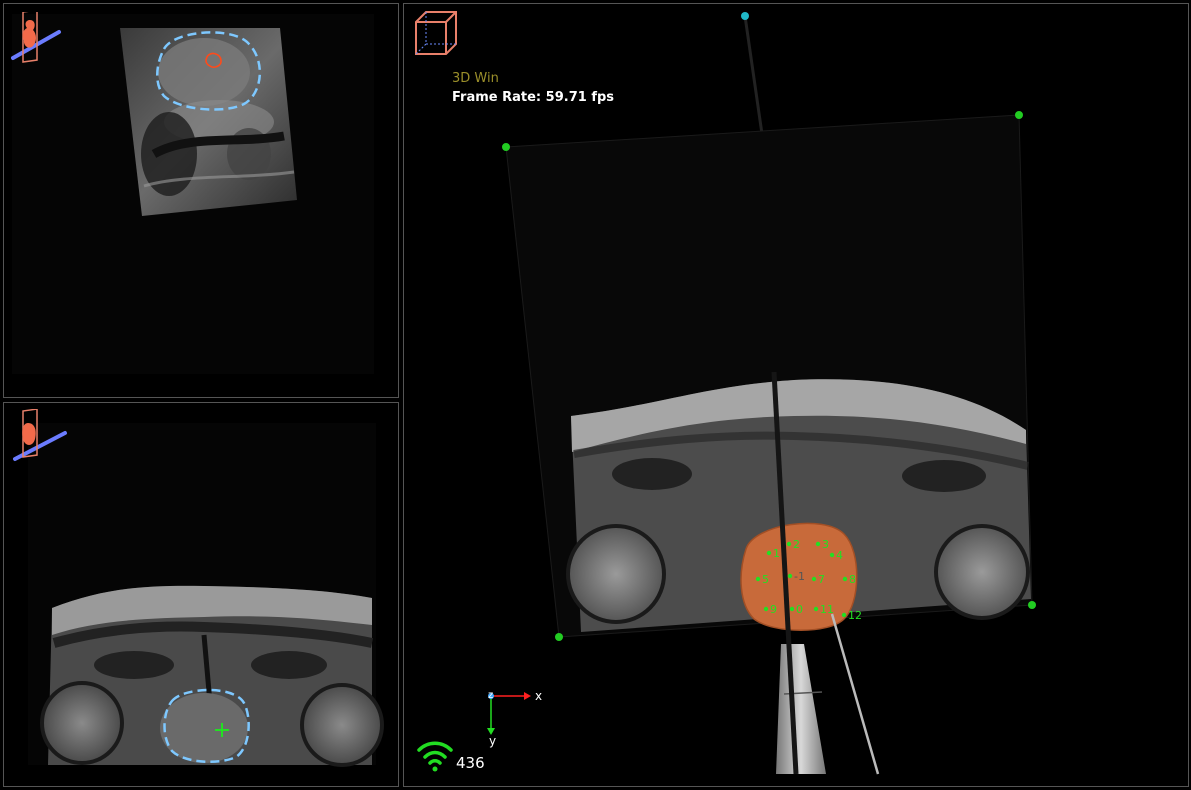 The image size is (1191, 790). What do you see at coordinates (753, 75) in the screenshot?
I see `sagittal-plane-edge` at bounding box center [753, 75].